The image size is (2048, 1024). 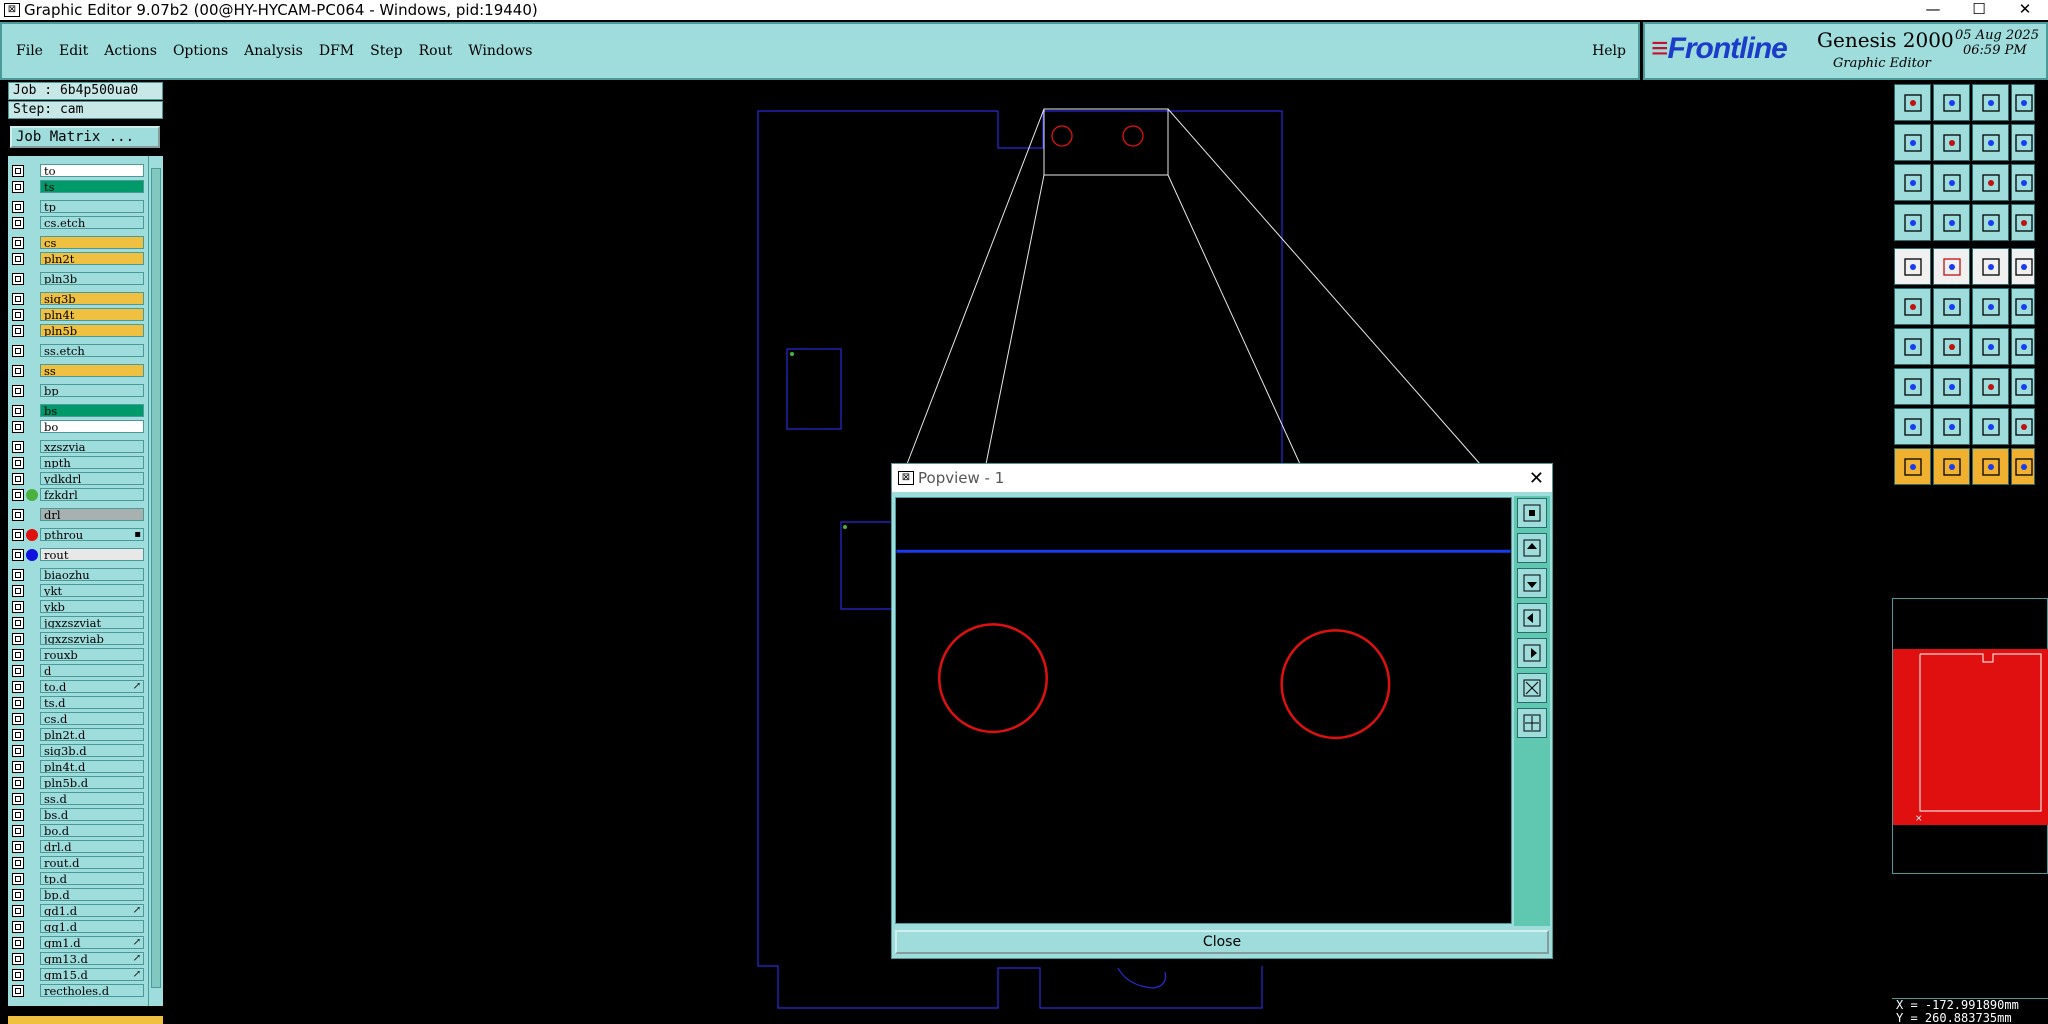 I want to click on layer-row-ts-d: ts.d, so click(x=78, y=702).